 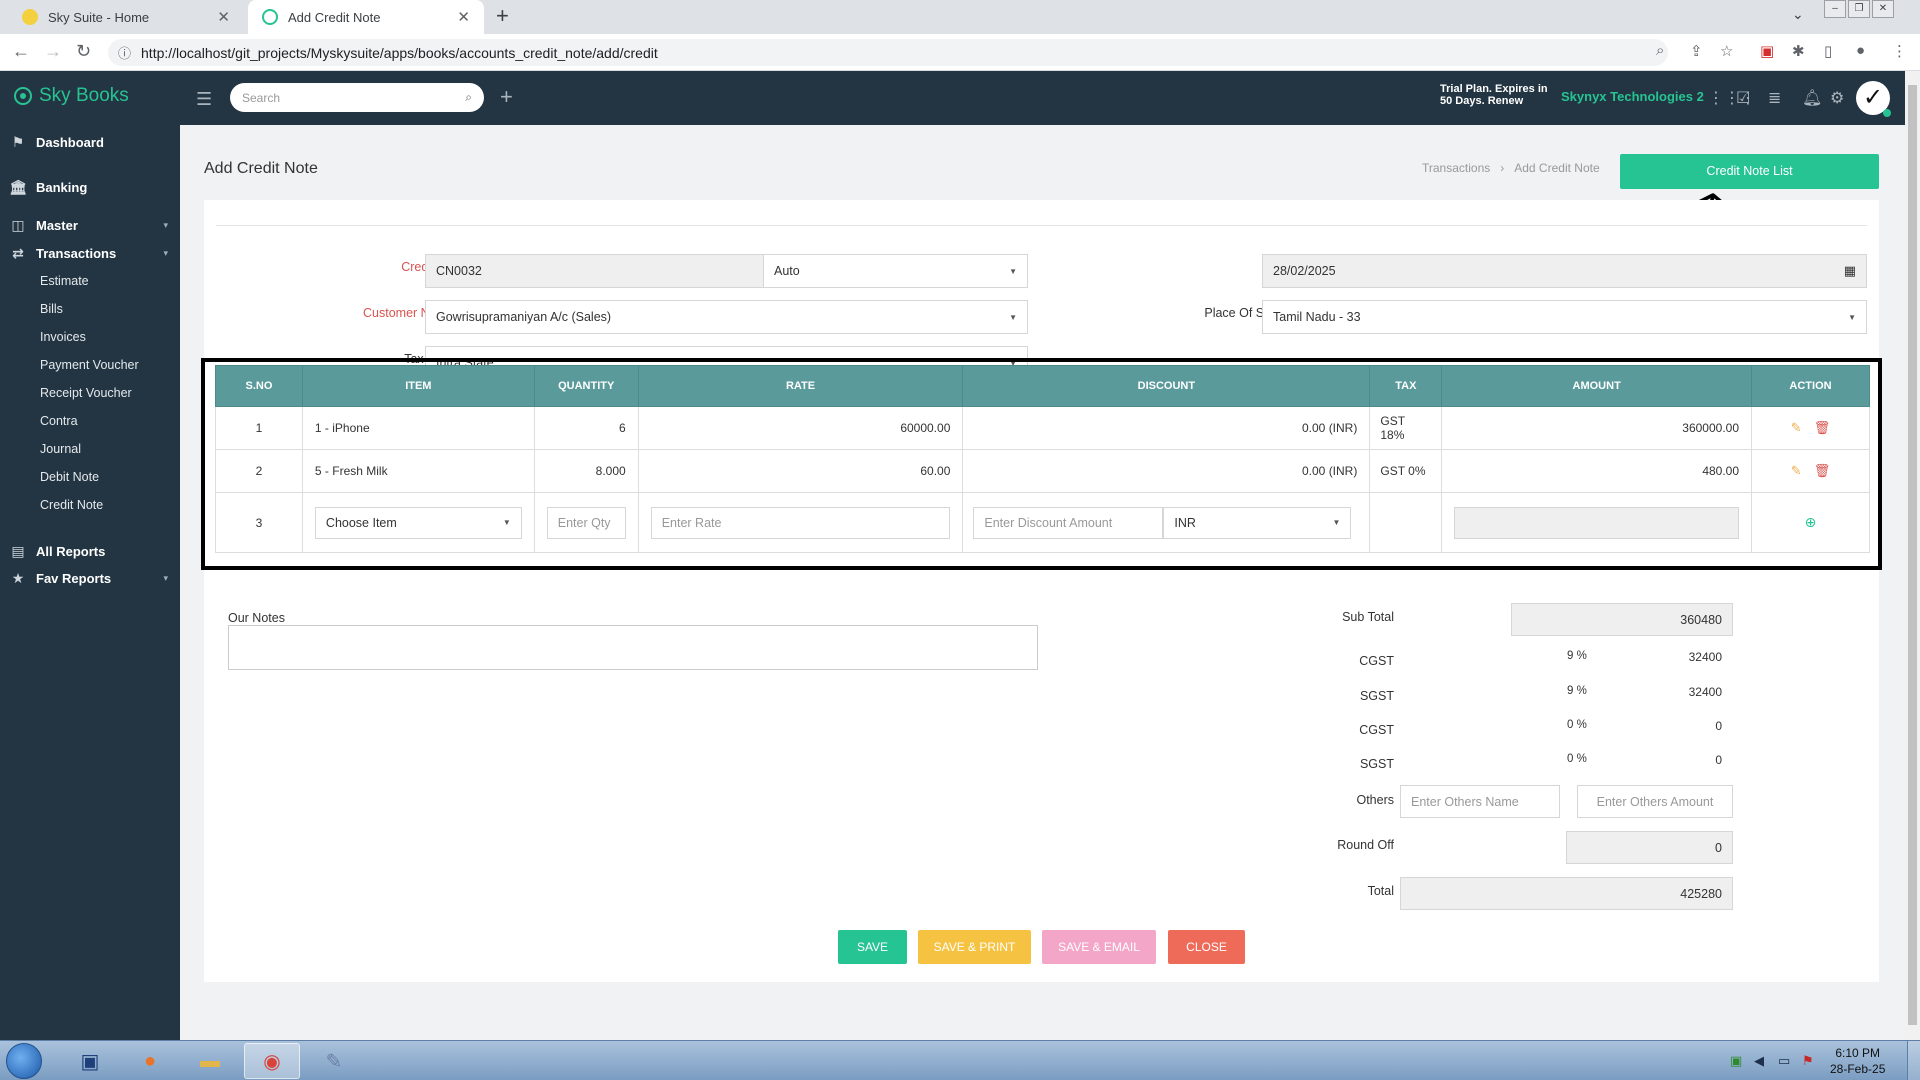 I want to click on cell-amount: 360000.00, so click(x=1597, y=428).